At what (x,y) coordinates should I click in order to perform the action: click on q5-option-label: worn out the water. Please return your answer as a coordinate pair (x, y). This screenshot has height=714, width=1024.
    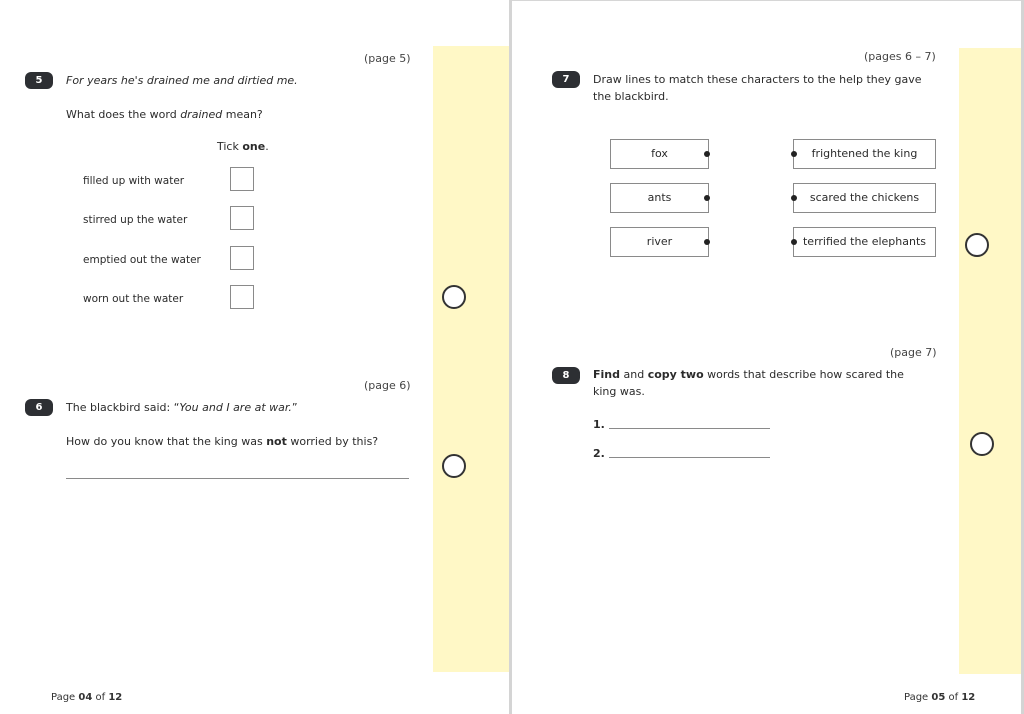
    Looking at the image, I should click on (133, 299).